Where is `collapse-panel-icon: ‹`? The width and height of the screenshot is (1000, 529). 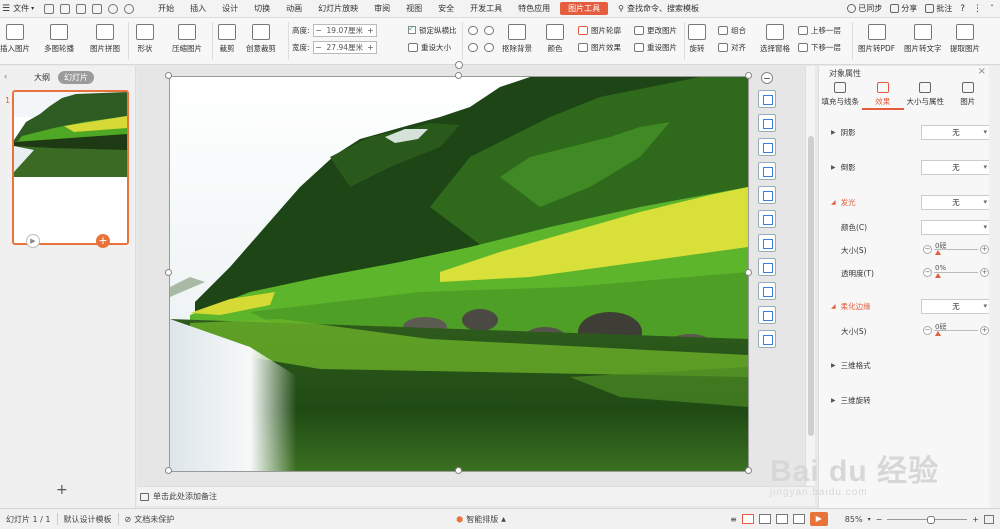 collapse-panel-icon: ‹ is located at coordinates (5, 76).